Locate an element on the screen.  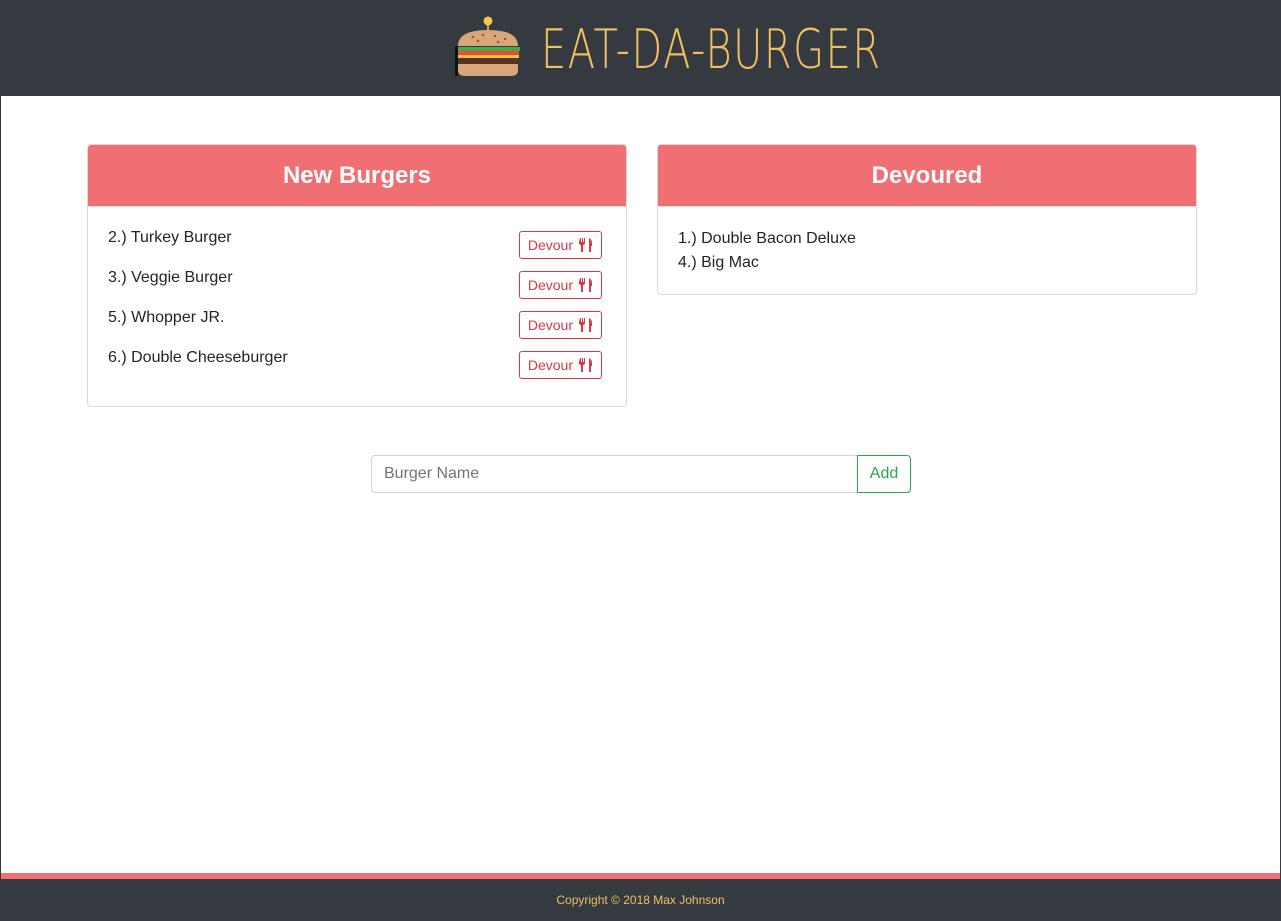
burger-row: 2.) Turkey Burger Devour is located at coordinates (355, 247).